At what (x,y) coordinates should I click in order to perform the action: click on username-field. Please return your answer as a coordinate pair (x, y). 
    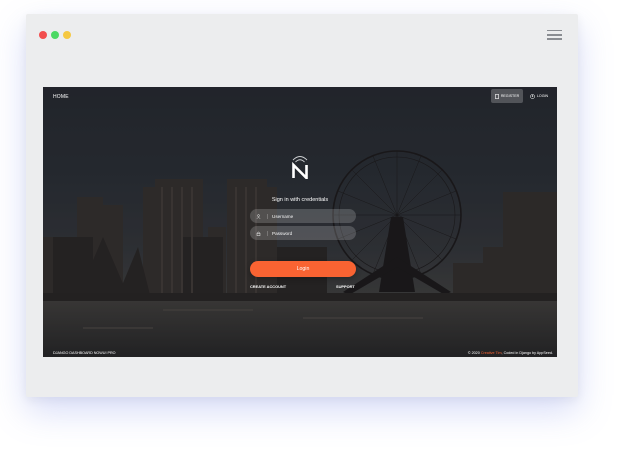
    Looking at the image, I should click on (303, 216).